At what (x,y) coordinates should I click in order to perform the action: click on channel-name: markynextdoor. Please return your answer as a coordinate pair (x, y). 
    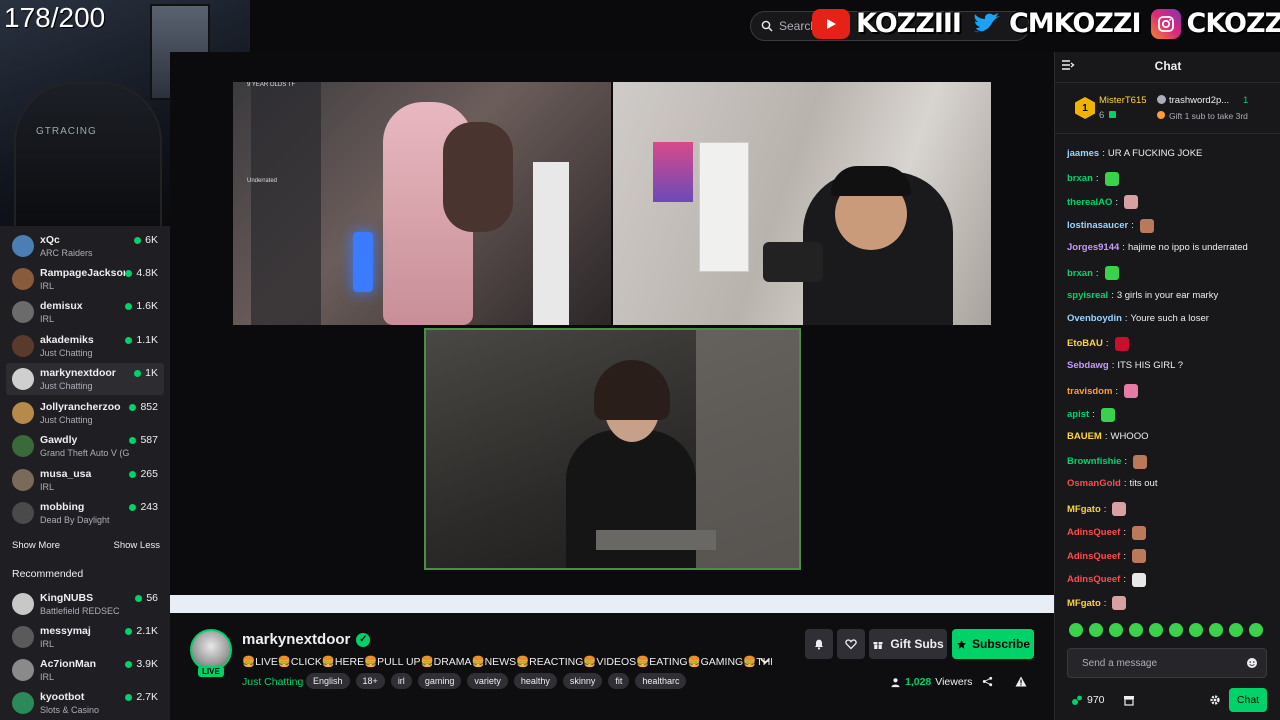
    Looking at the image, I should click on (78, 373).